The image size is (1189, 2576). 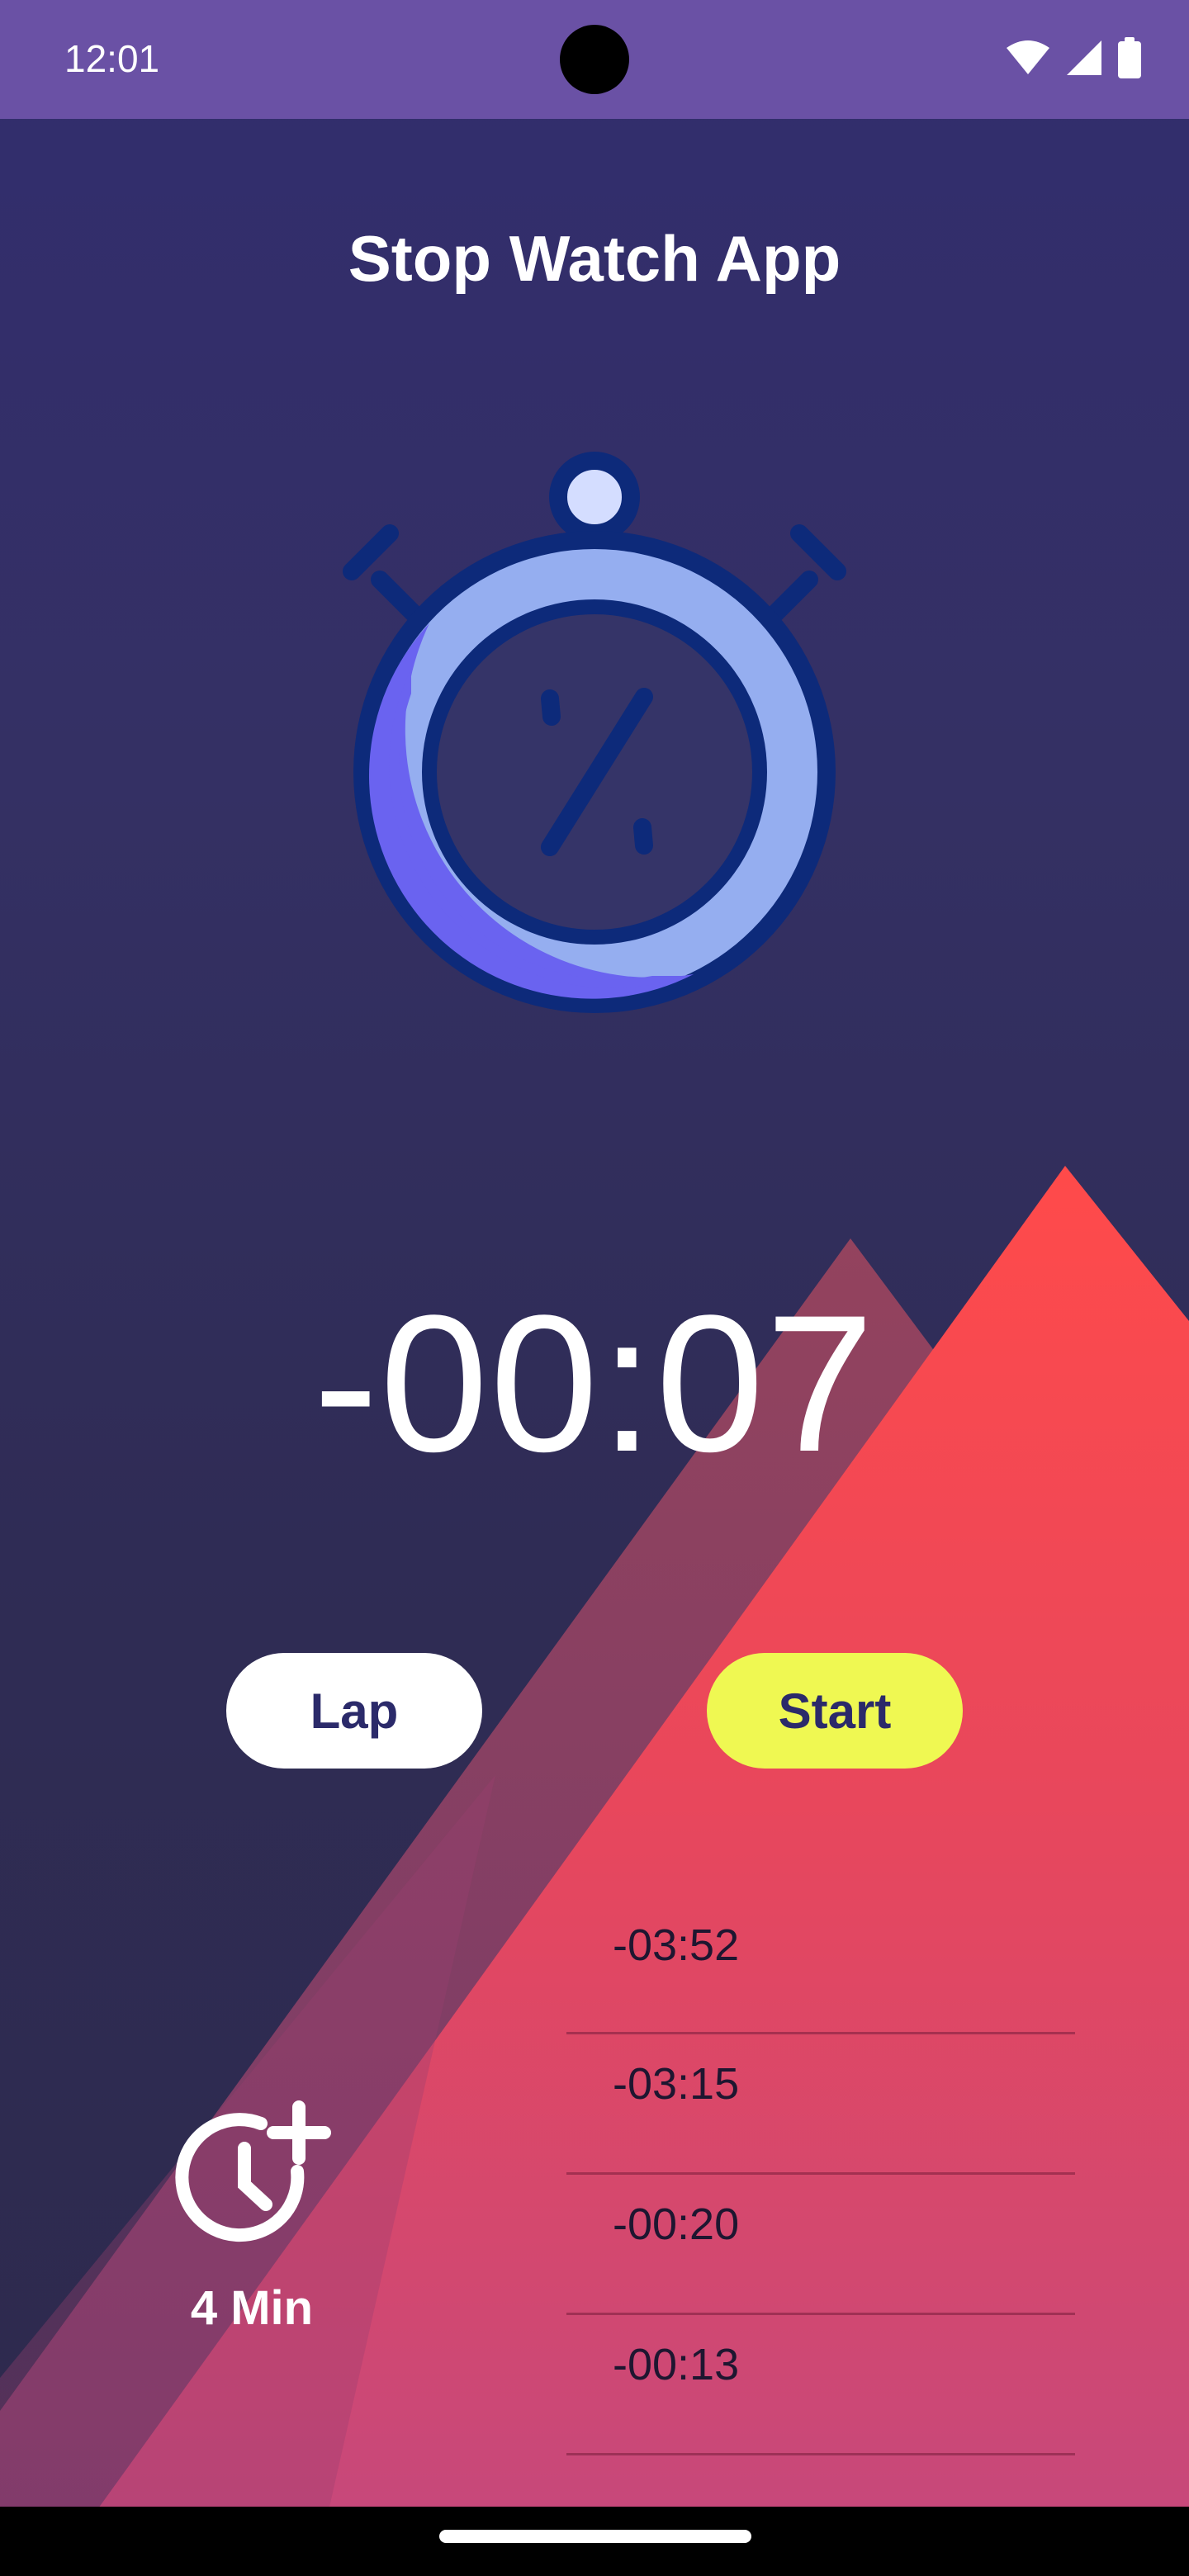 I want to click on status-time: 12:01, so click(x=112, y=58).